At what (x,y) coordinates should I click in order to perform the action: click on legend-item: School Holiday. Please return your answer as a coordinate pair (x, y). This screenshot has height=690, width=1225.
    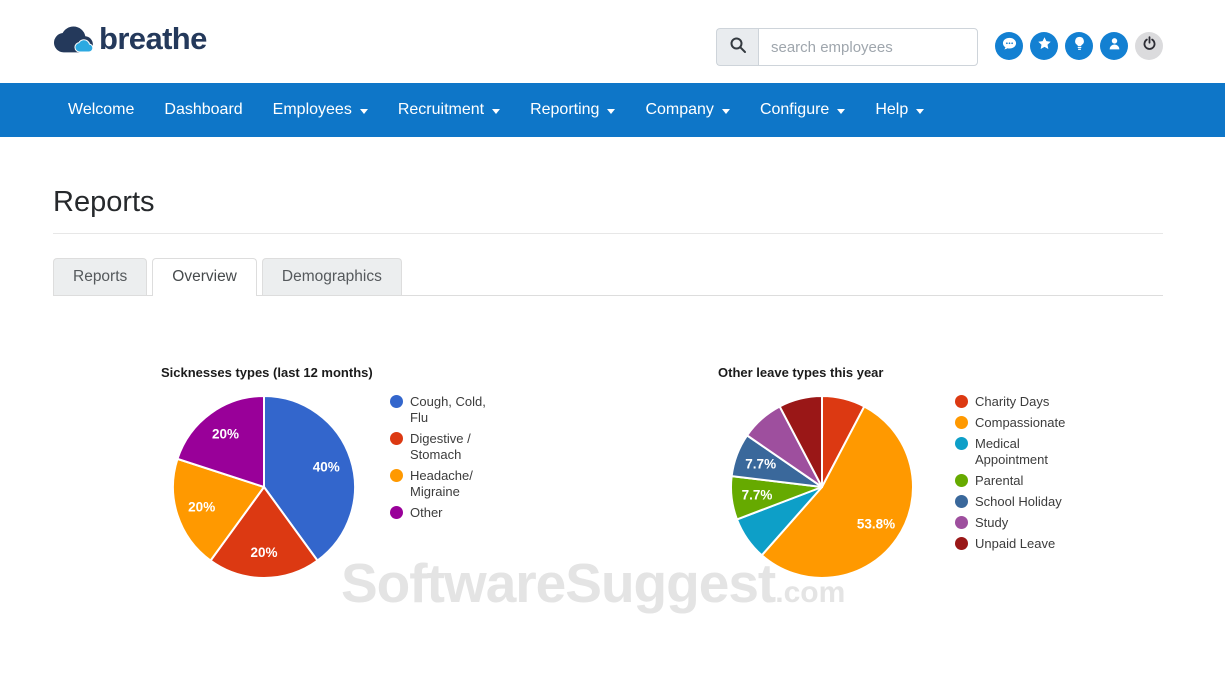
    Looking at the image, I should click on (1012, 502).